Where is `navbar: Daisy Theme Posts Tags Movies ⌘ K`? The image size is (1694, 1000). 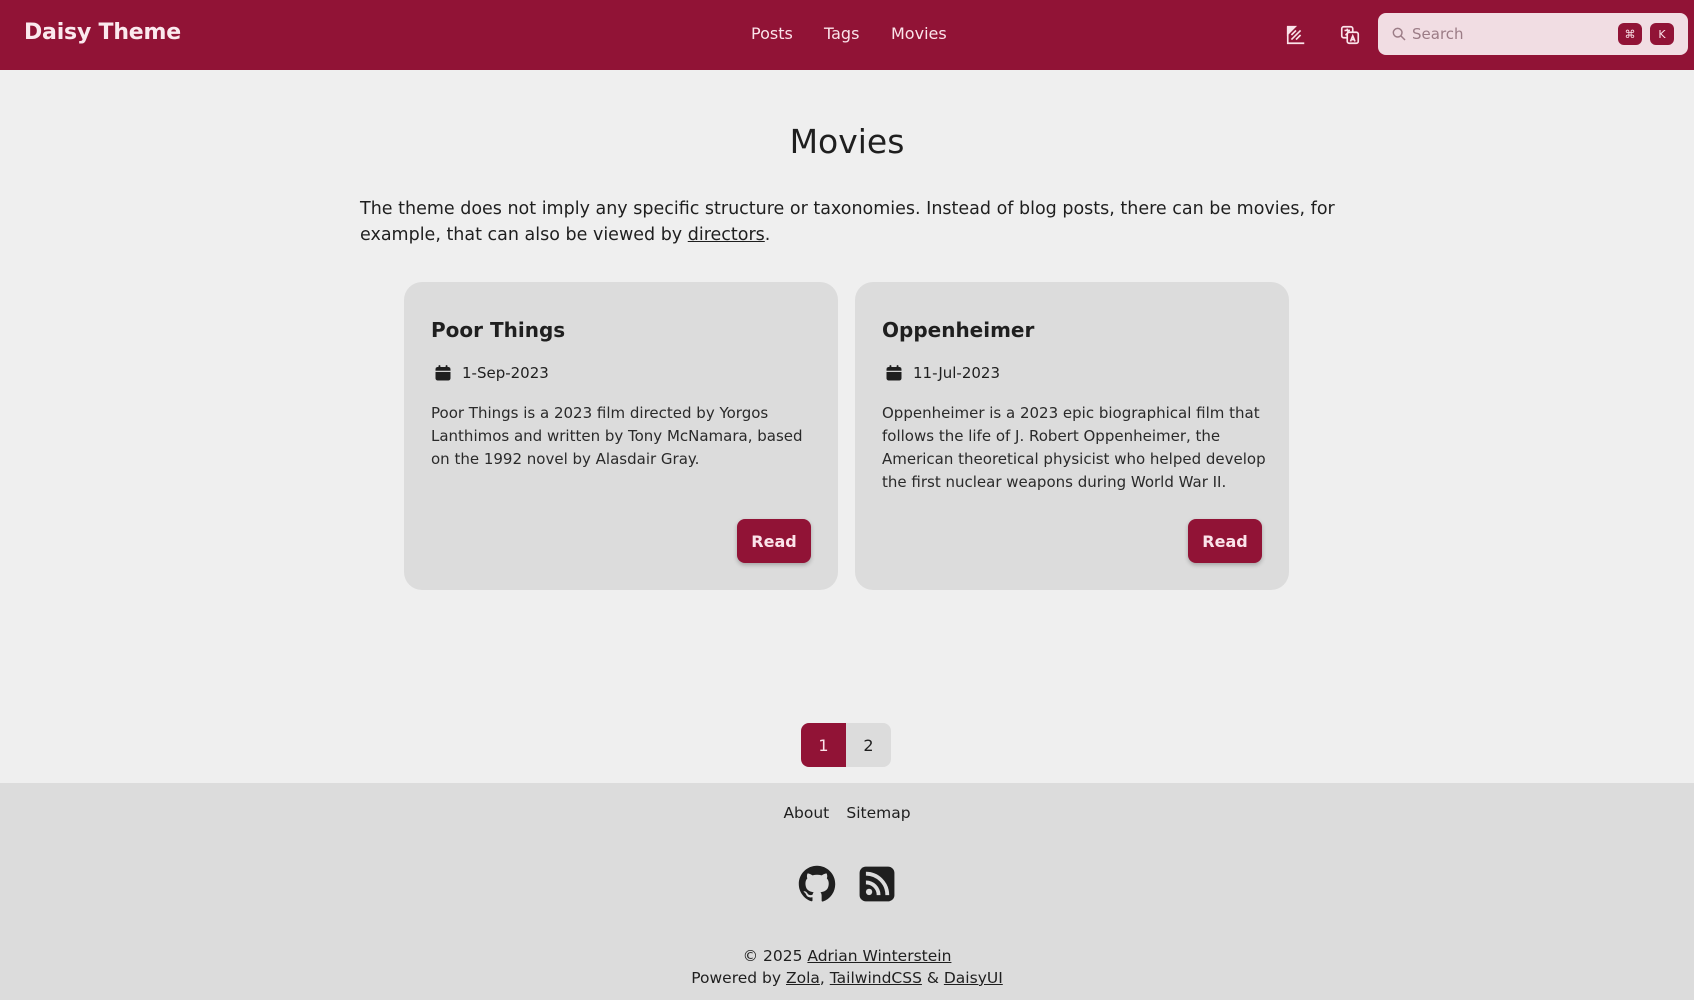 navbar: Daisy Theme Posts Tags Movies ⌘ K is located at coordinates (847, 35).